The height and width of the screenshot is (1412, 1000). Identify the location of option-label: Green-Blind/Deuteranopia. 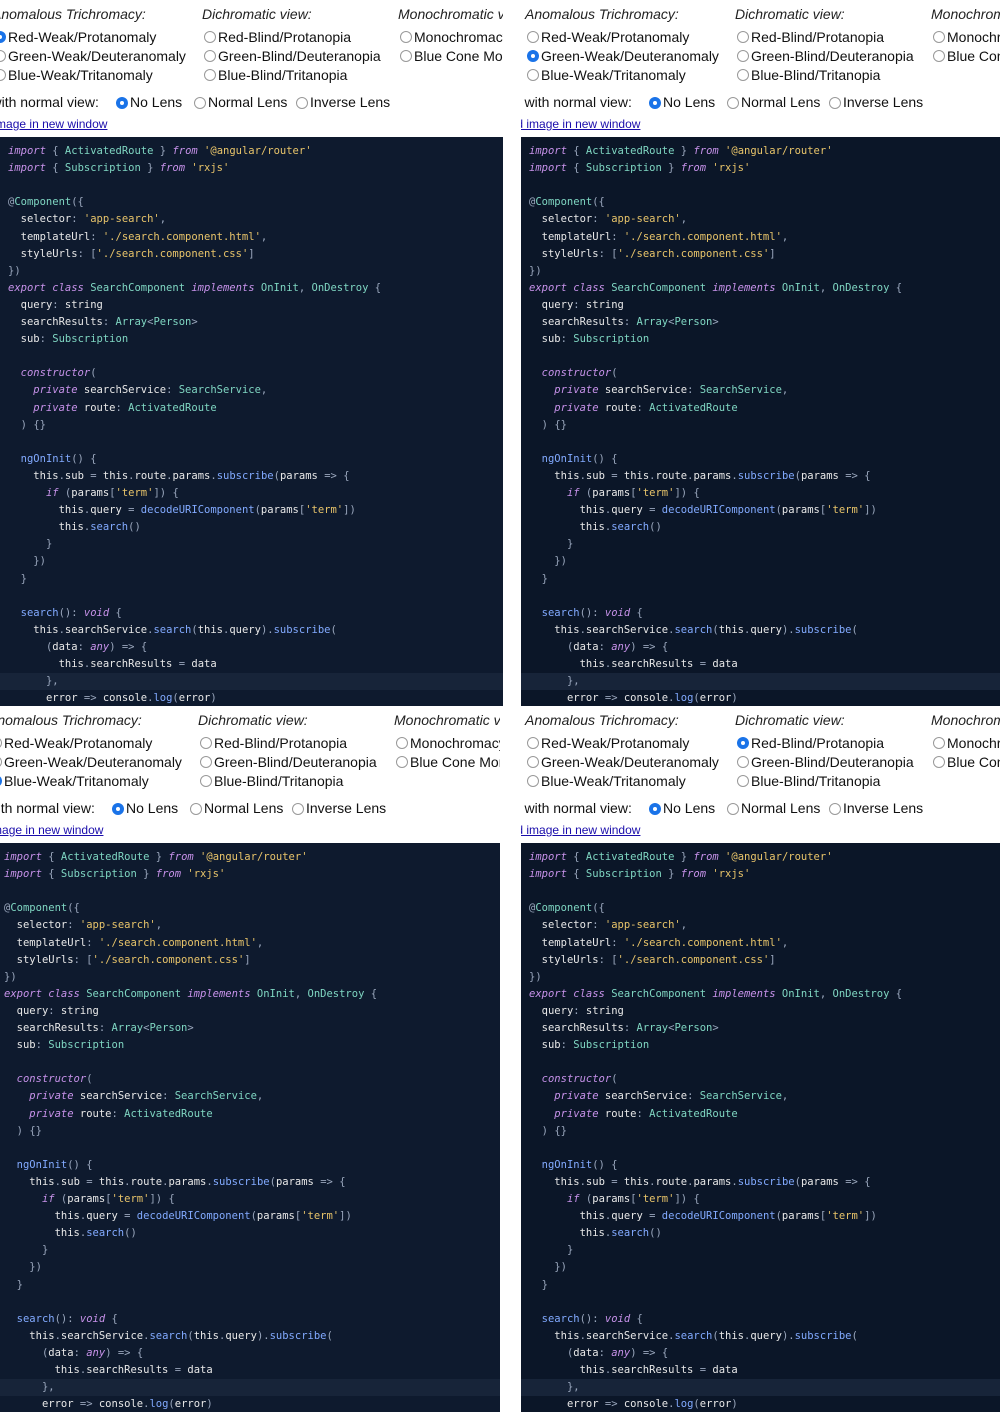
(832, 762).